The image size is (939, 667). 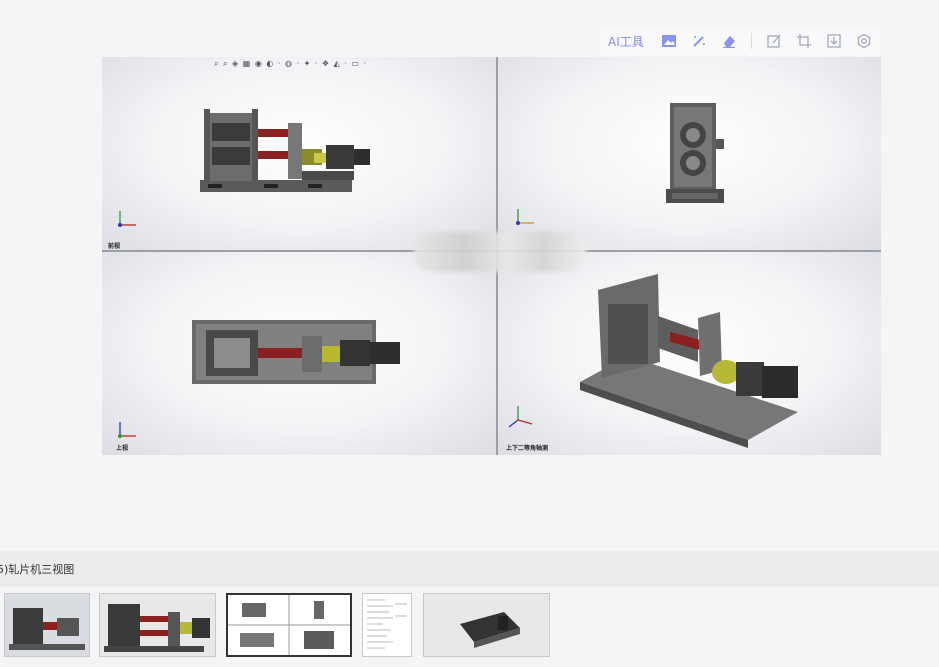 I want to click on isometric-view-pane: 上下二等角轴测, so click(x=689, y=353).